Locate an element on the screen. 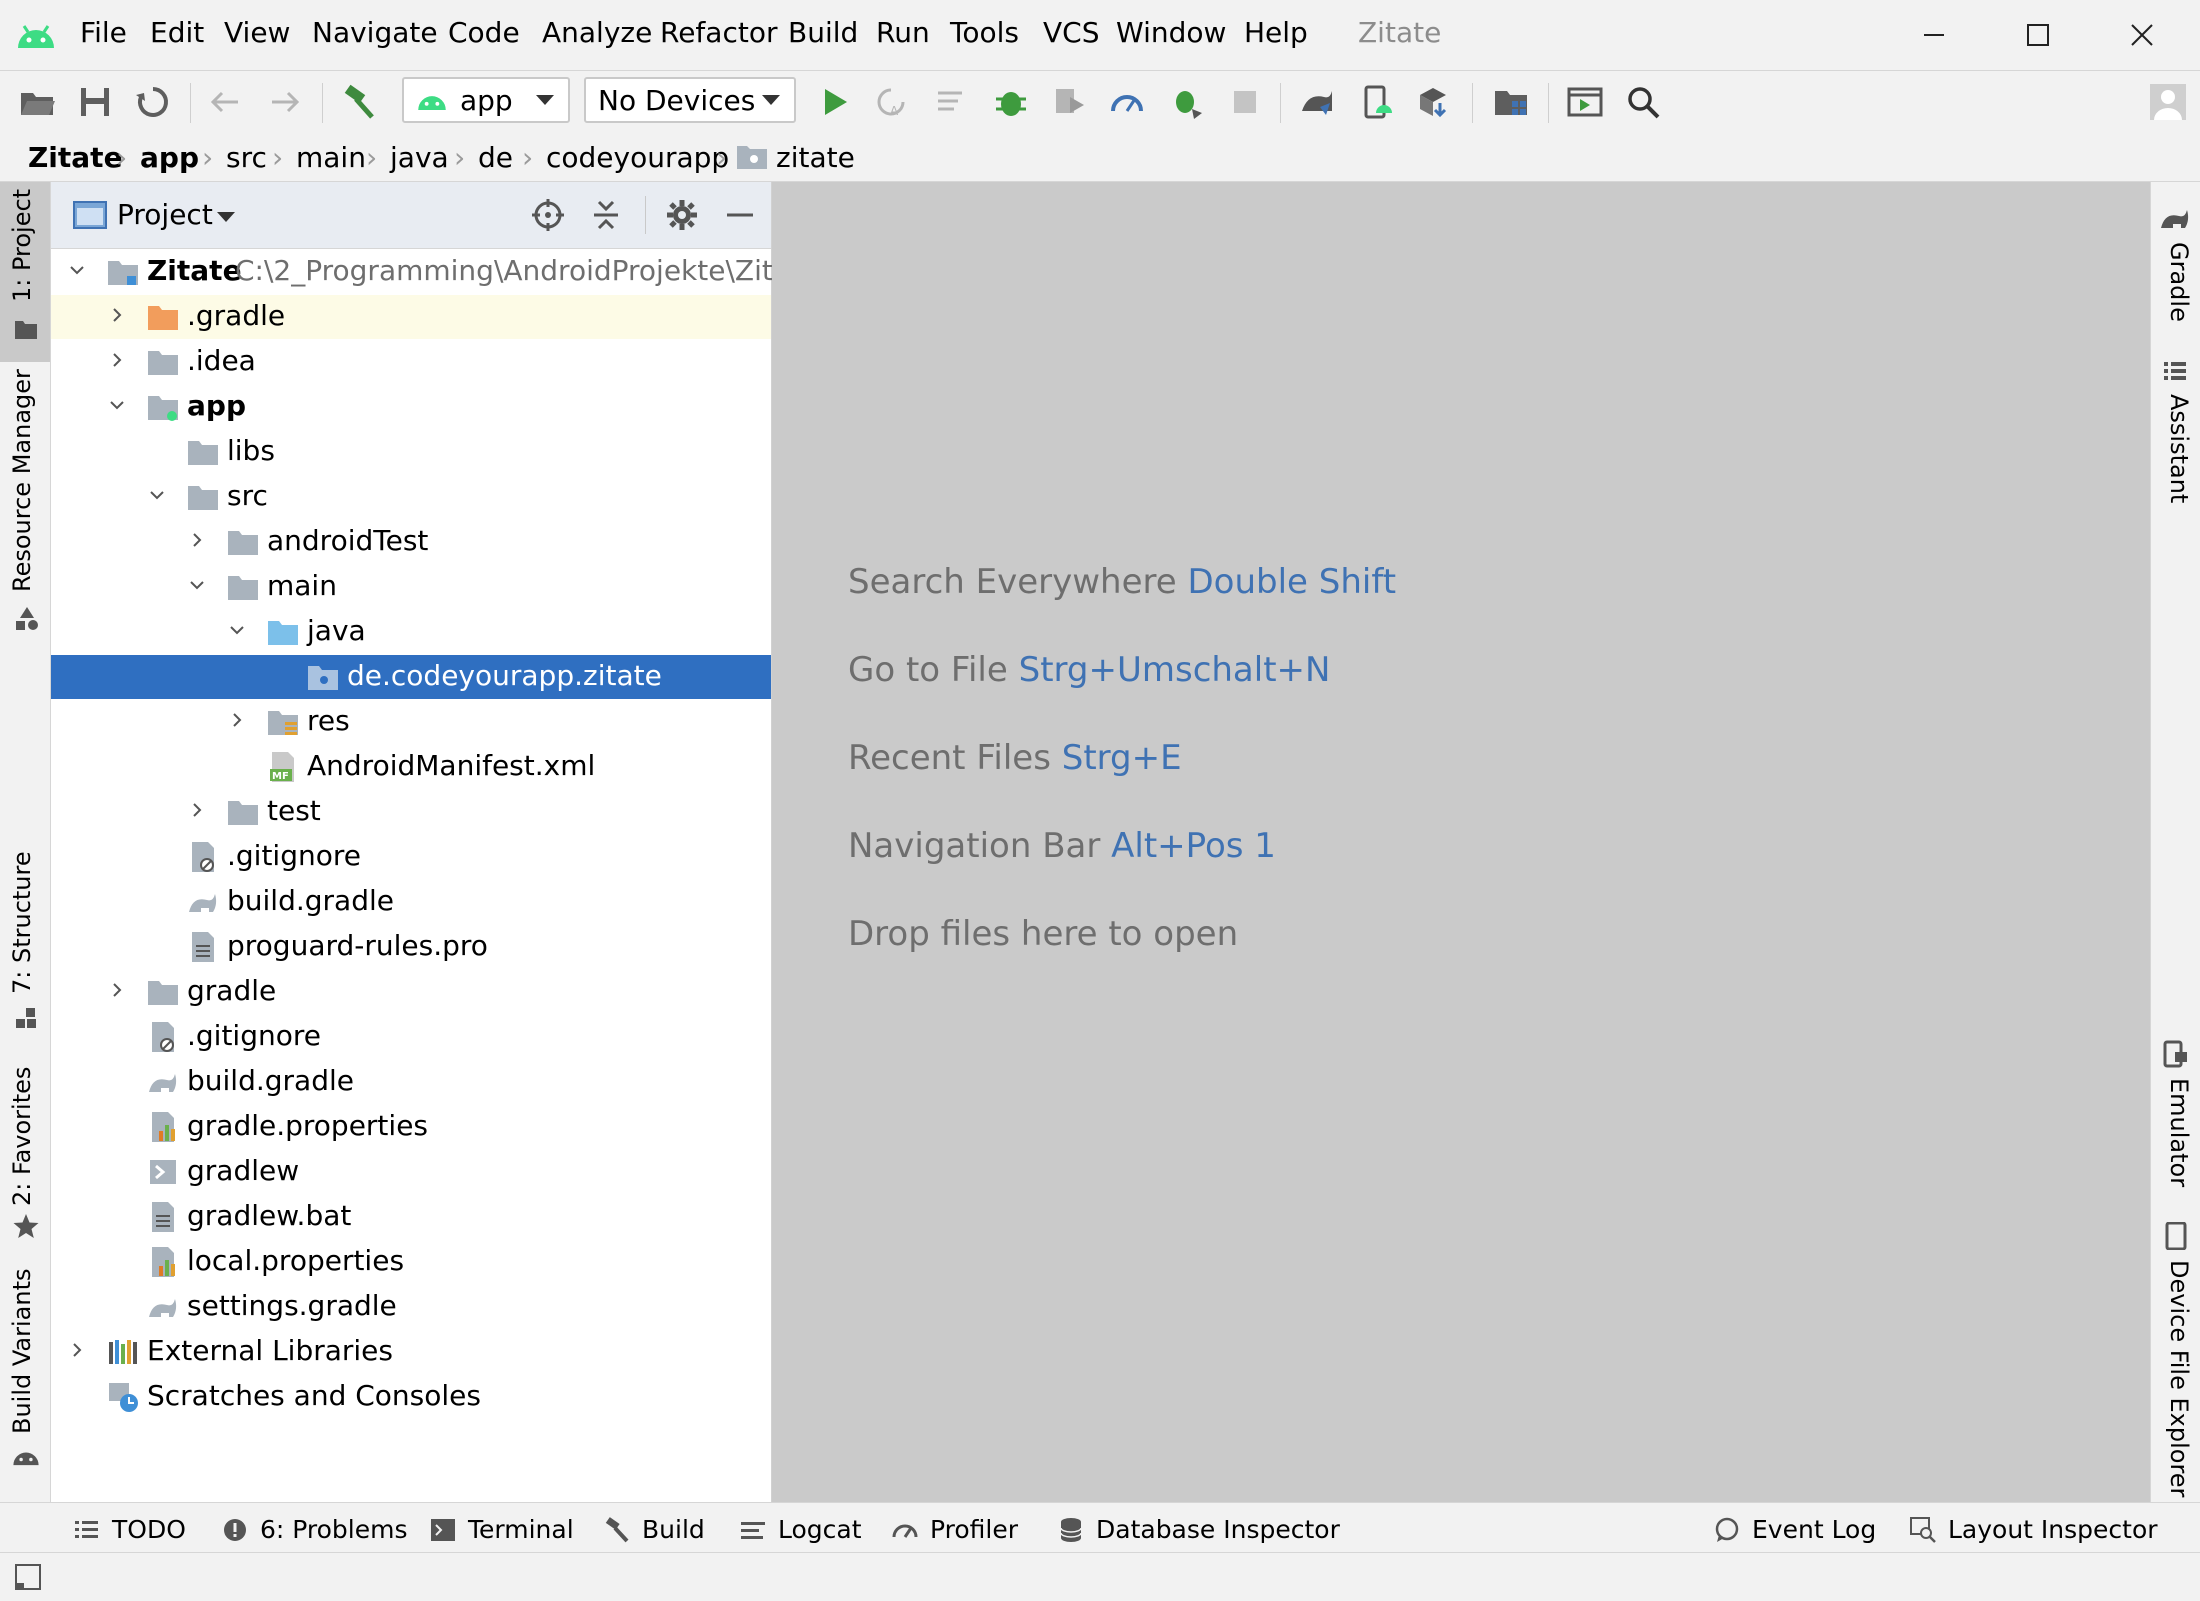 The width and height of the screenshot is (2200, 1601). tree-row: local.properties is located at coordinates (411, 1262).